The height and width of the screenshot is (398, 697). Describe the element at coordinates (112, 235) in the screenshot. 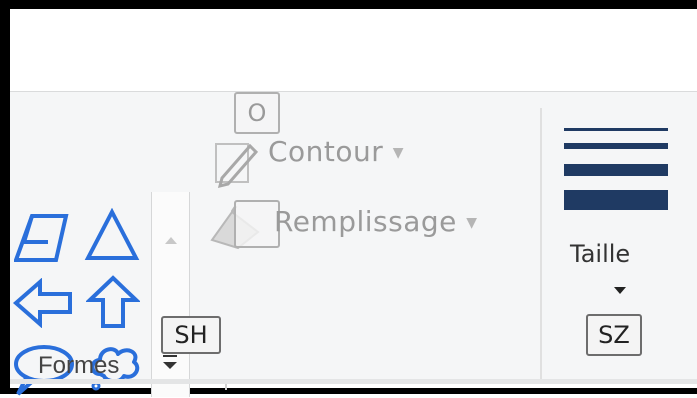

I see `triangle-icon` at that location.